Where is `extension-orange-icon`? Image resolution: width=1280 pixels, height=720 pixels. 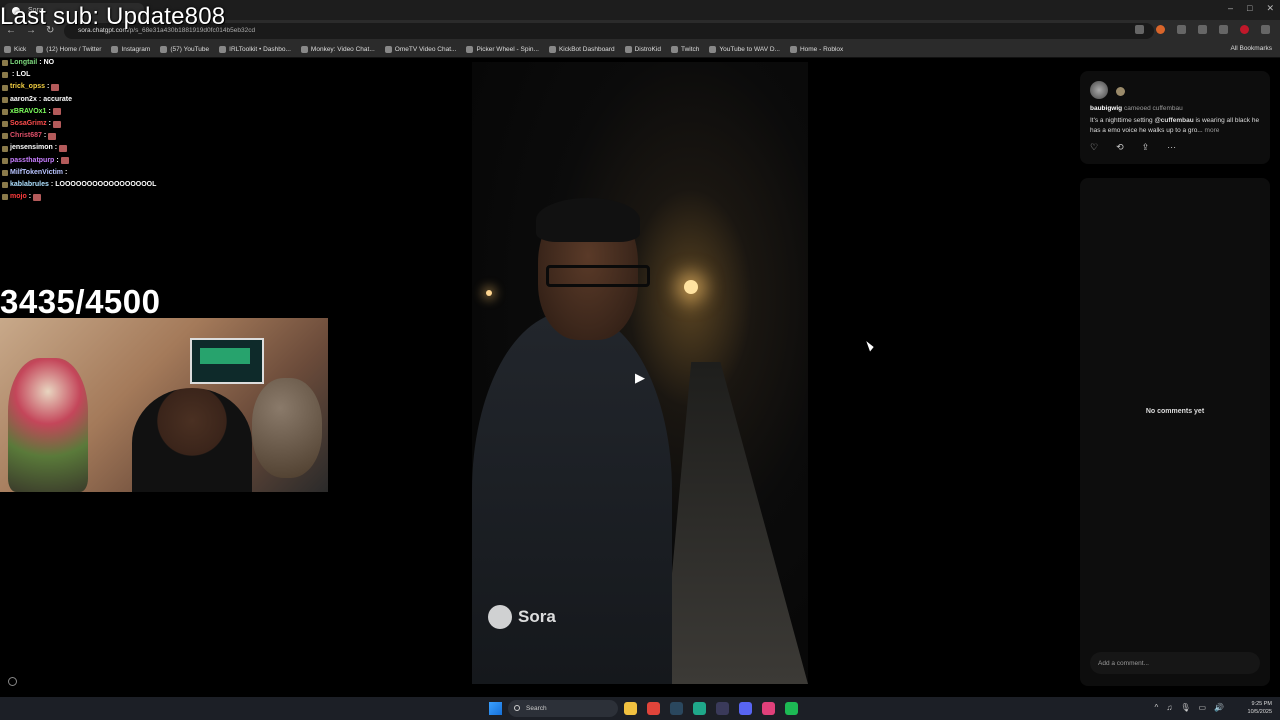
extension-orange-icon is located at coordinates (1160, 29).